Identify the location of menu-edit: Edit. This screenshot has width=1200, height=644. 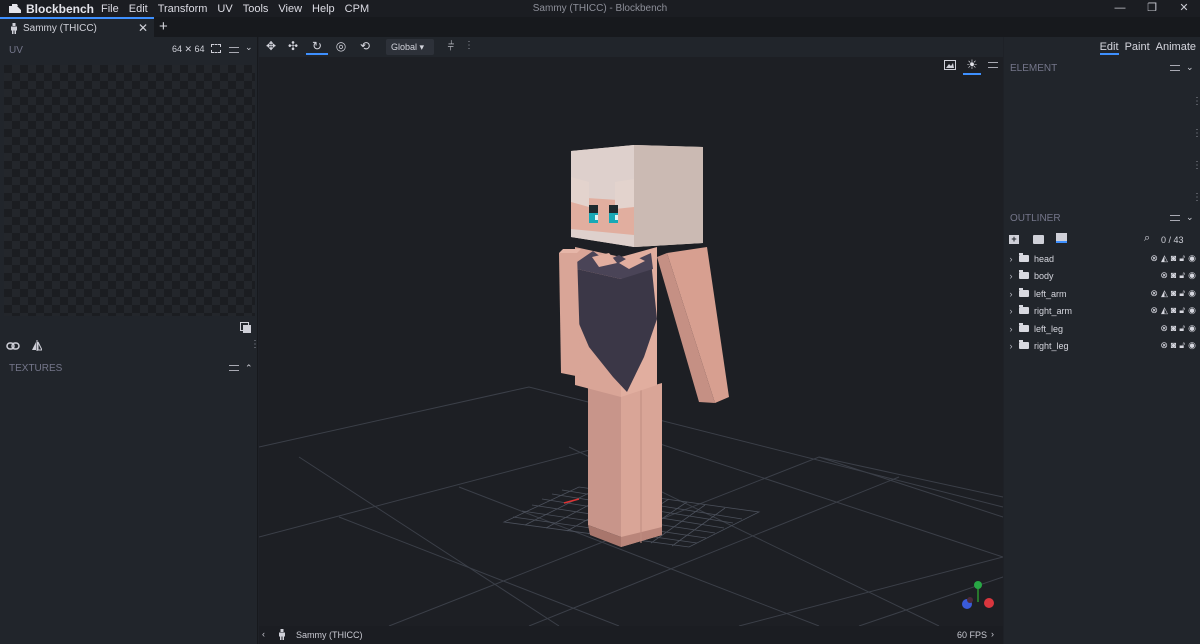
(138, 9).